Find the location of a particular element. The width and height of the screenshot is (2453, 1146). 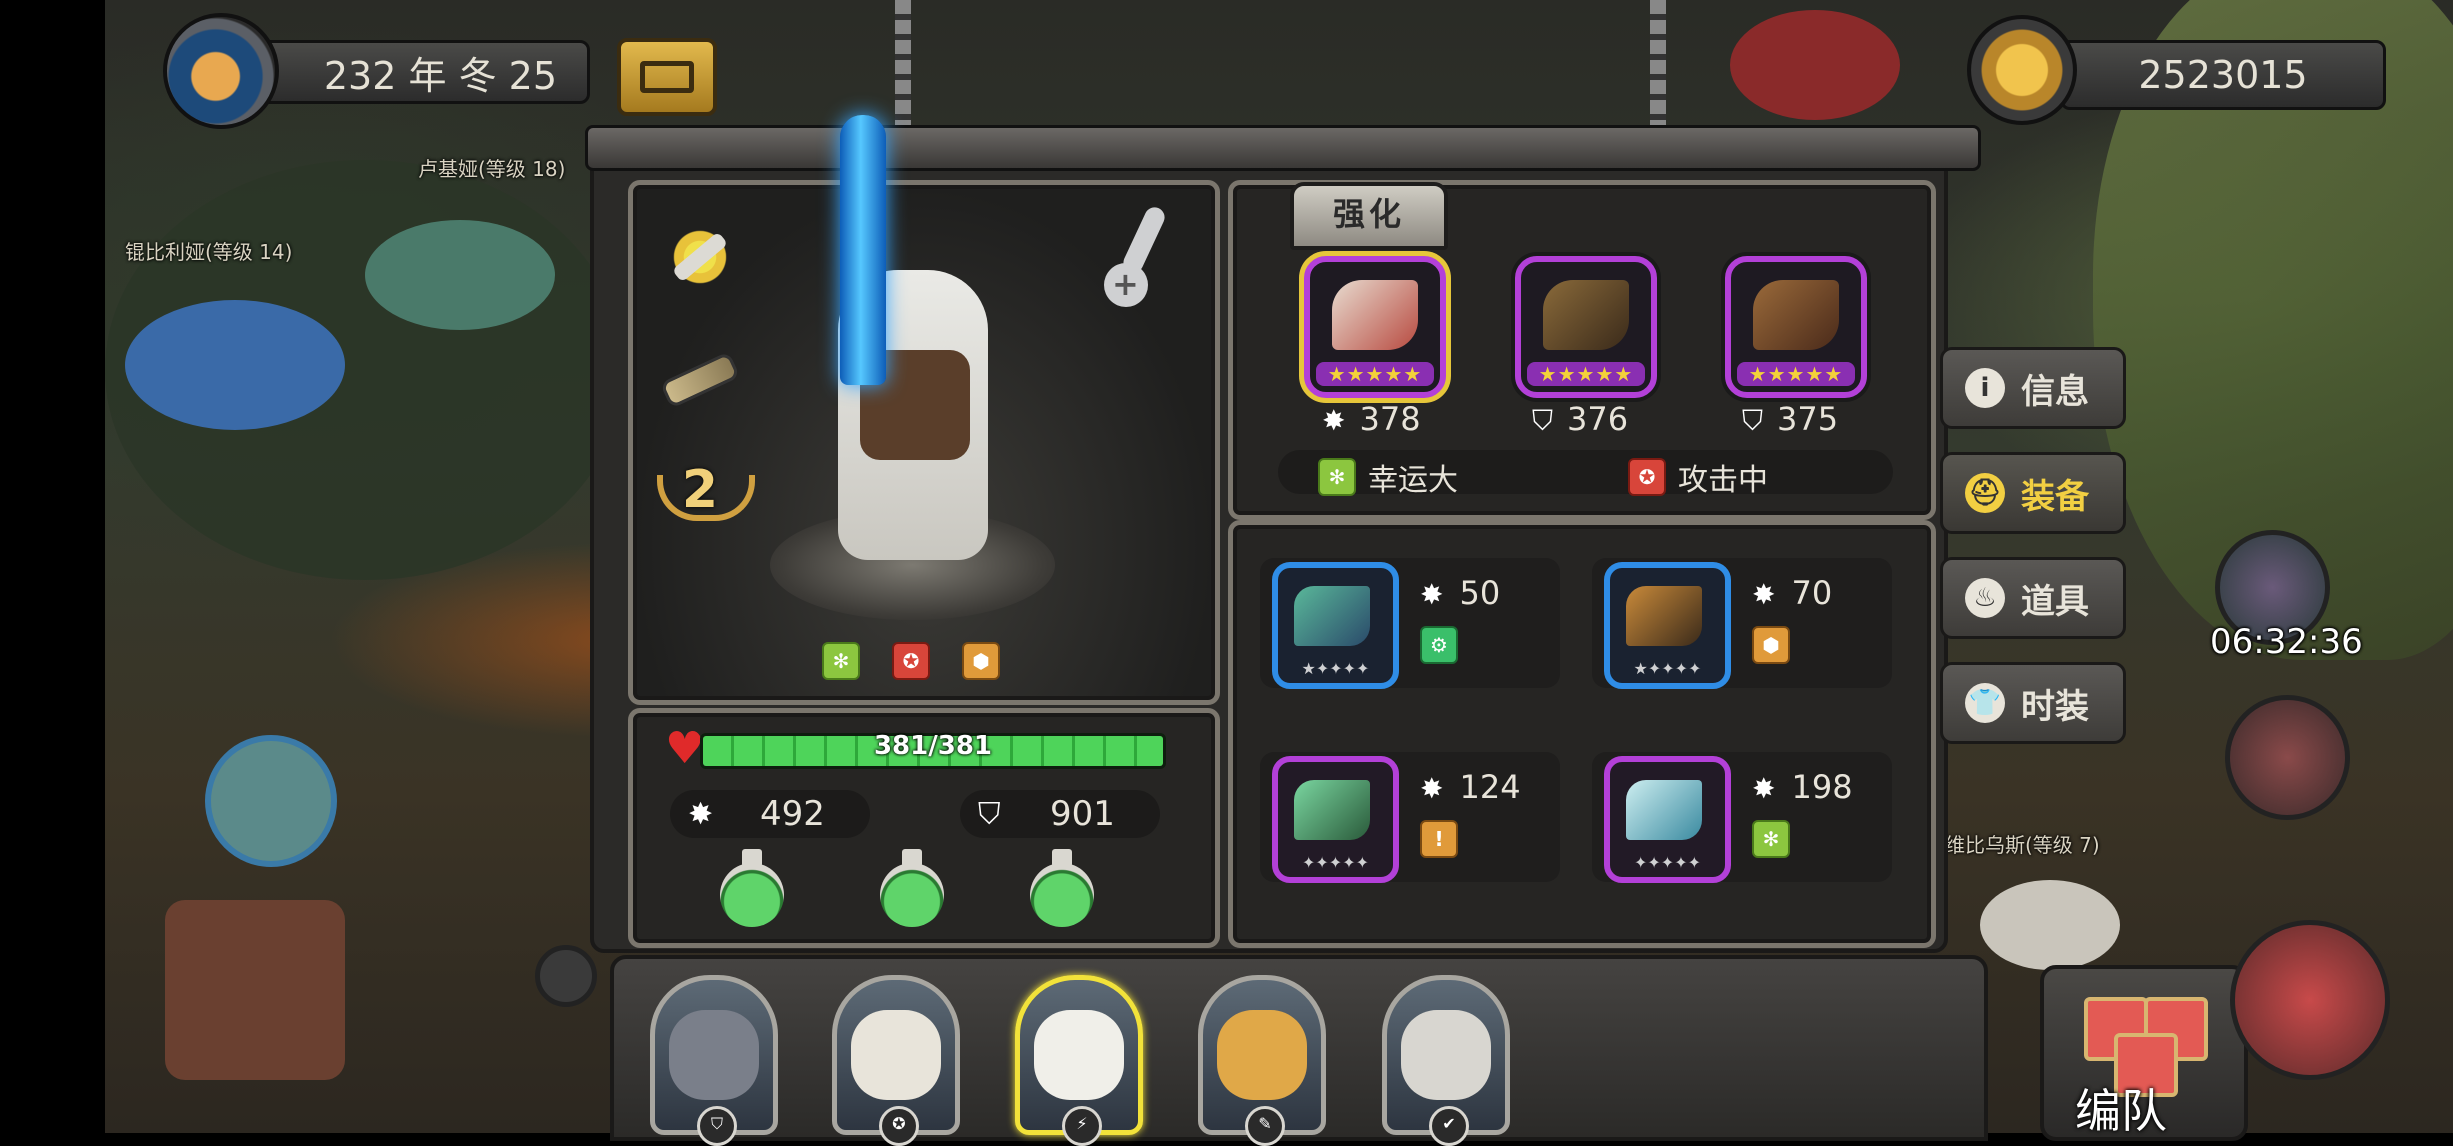

attack-value: 492 is located at coordinates (792, 814).